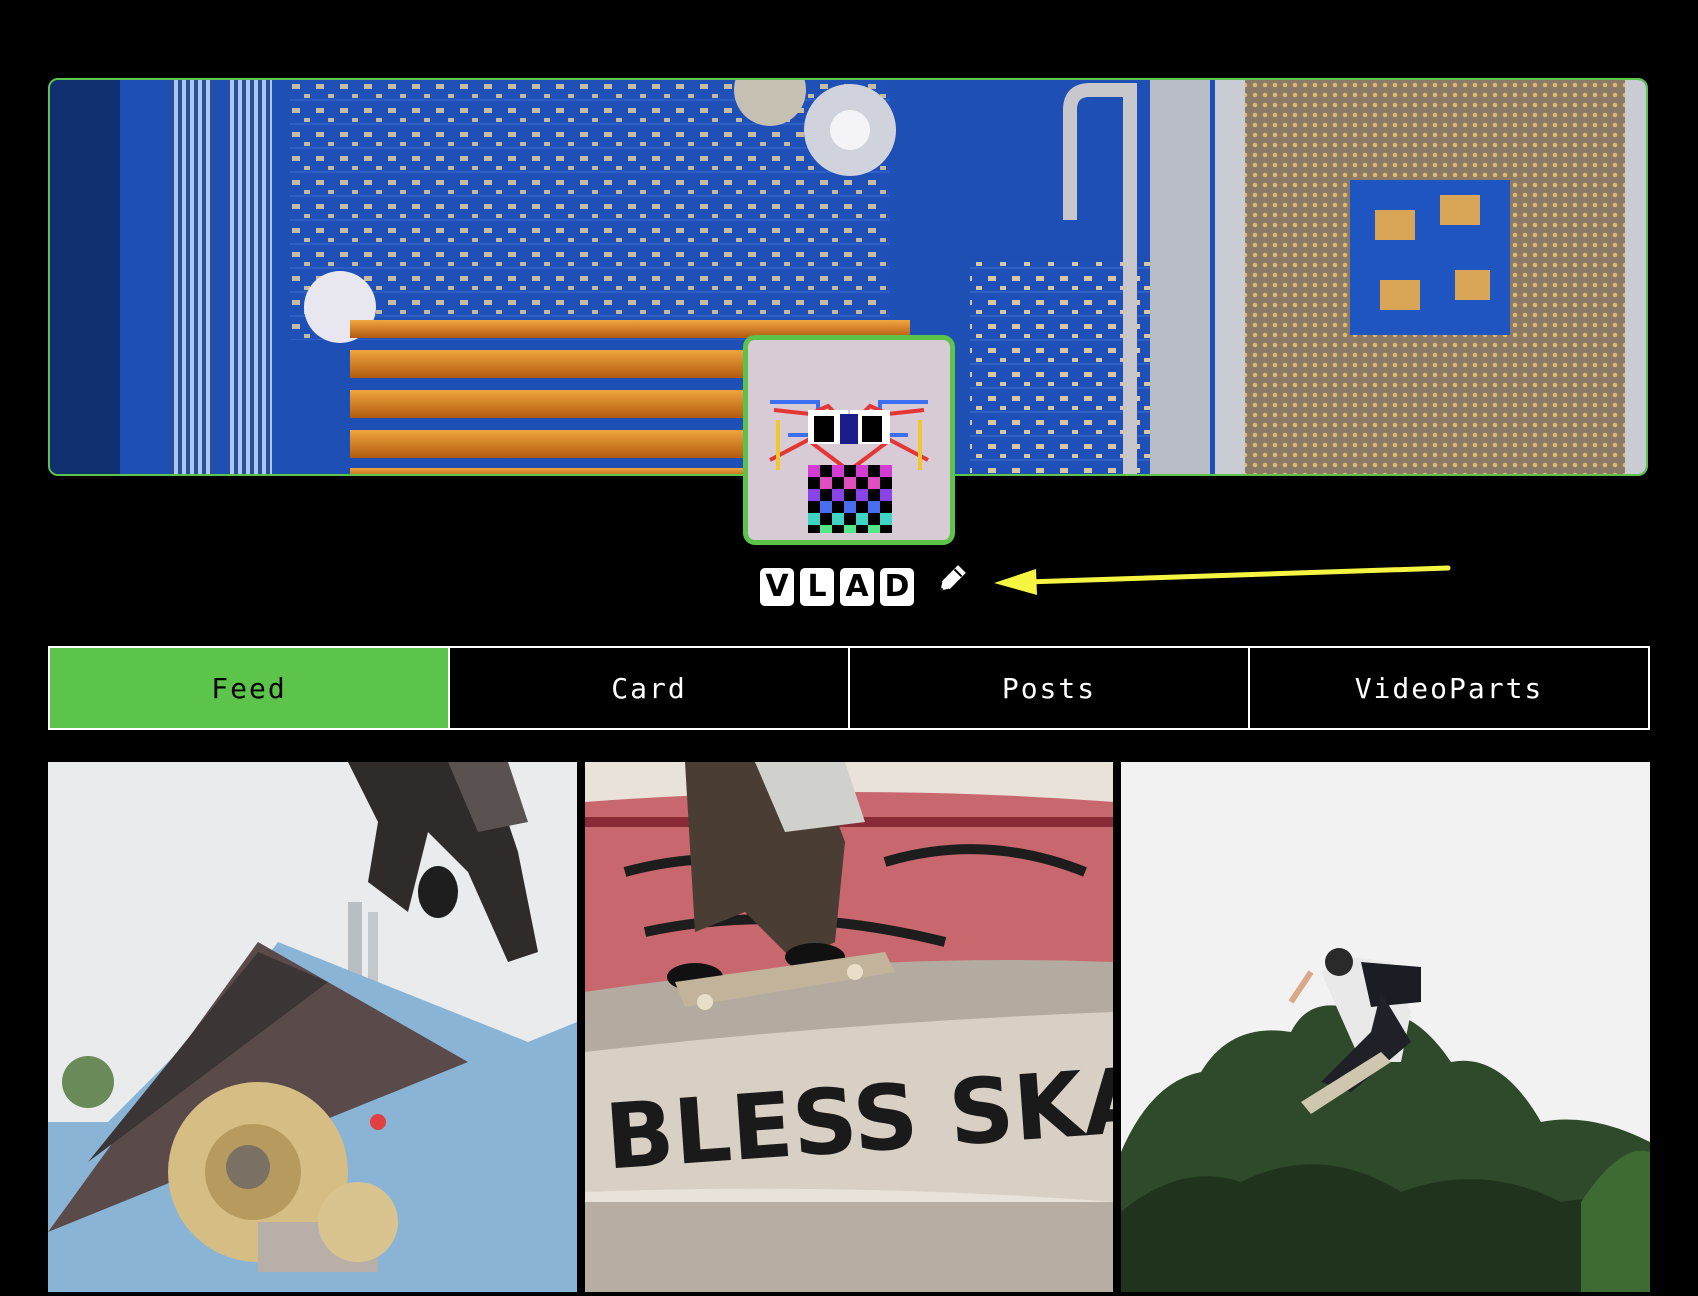 The height and width of the screenshot is (1296, 1698). I want to click on feed-image-graffiti: BLESS SKATE, so click(849, 1027).